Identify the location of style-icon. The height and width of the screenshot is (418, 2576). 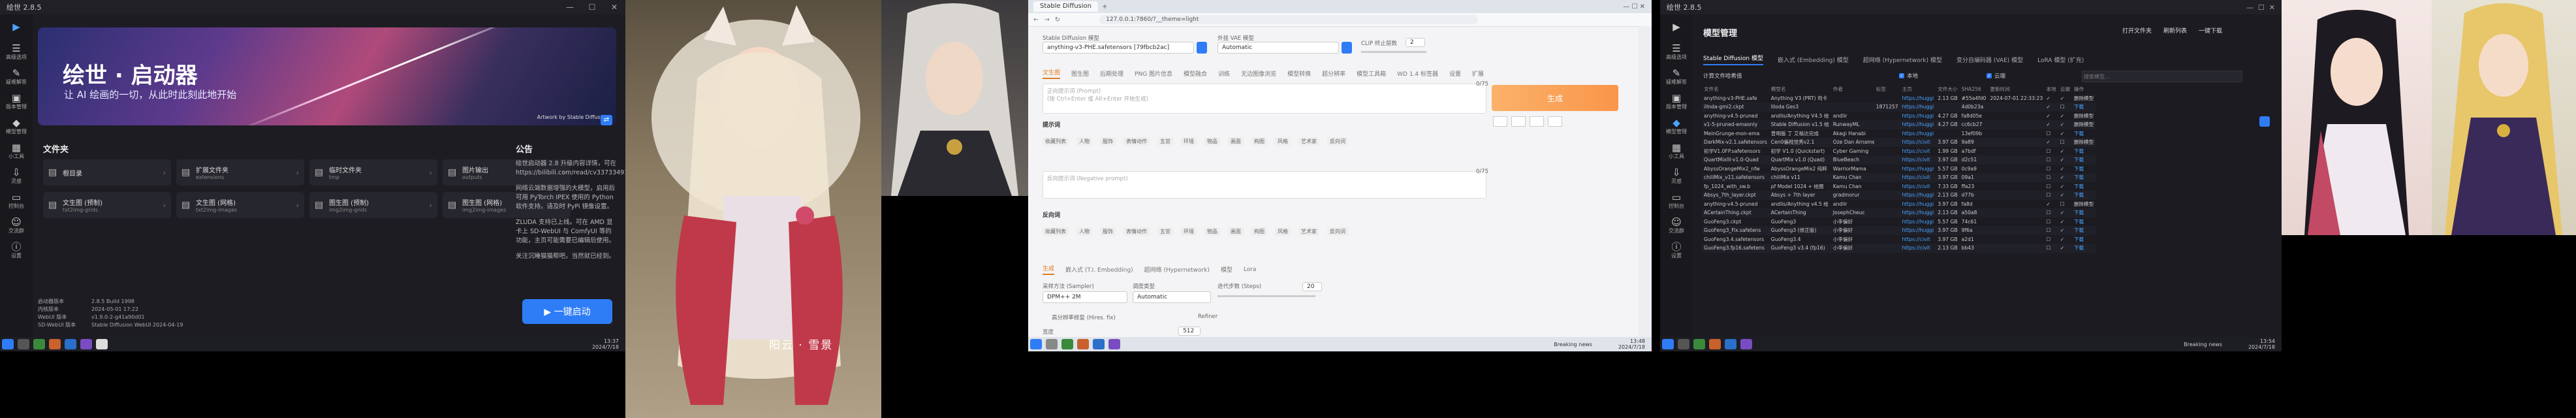
(1537, 121).